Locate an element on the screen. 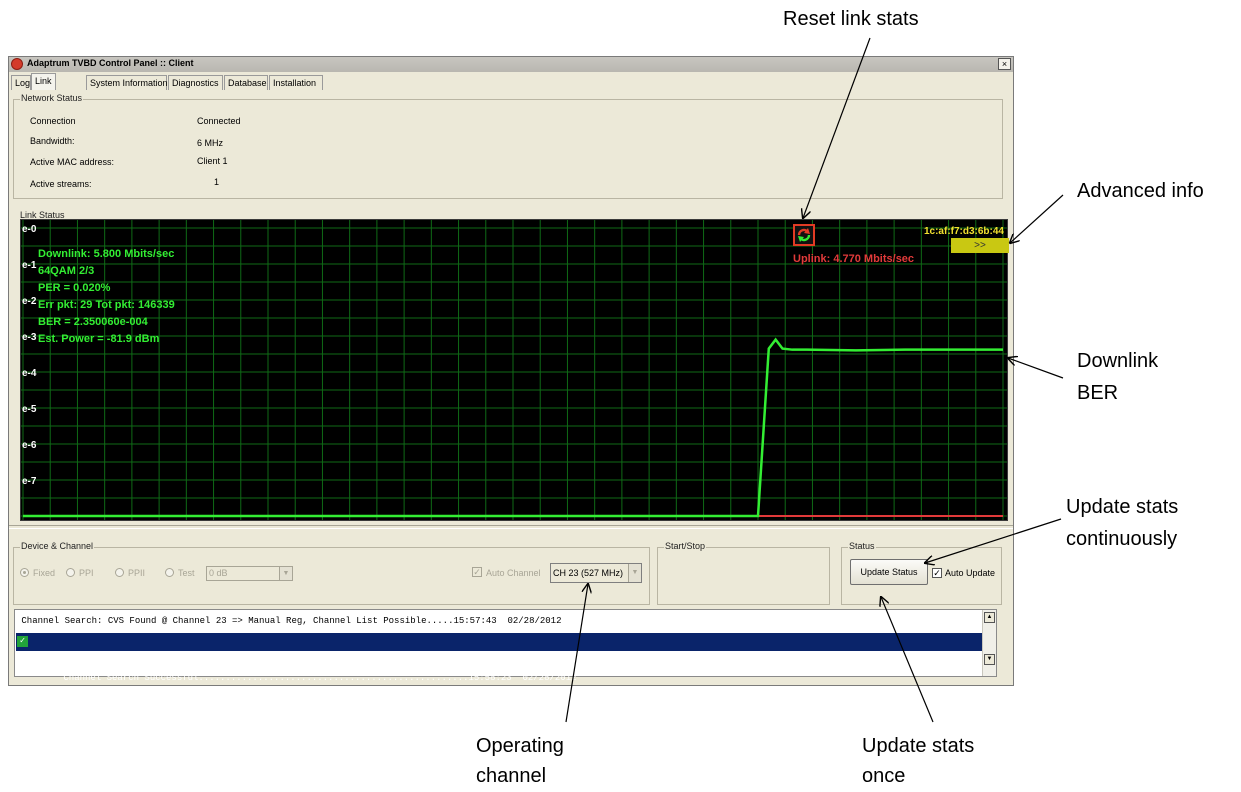  arrow-downlink-ber is located at coordinates (1036, 368).